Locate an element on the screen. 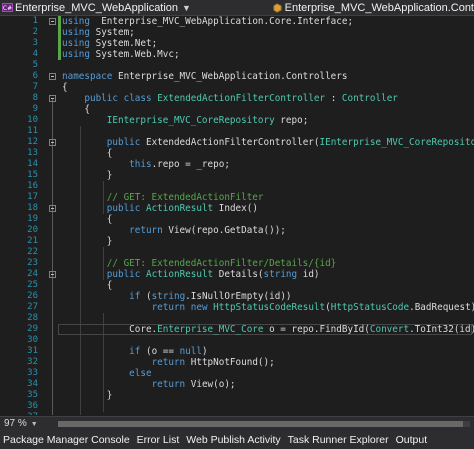 This screenshot has height=449, width=474. line-number: 17 is located at coordinates (32, 197).